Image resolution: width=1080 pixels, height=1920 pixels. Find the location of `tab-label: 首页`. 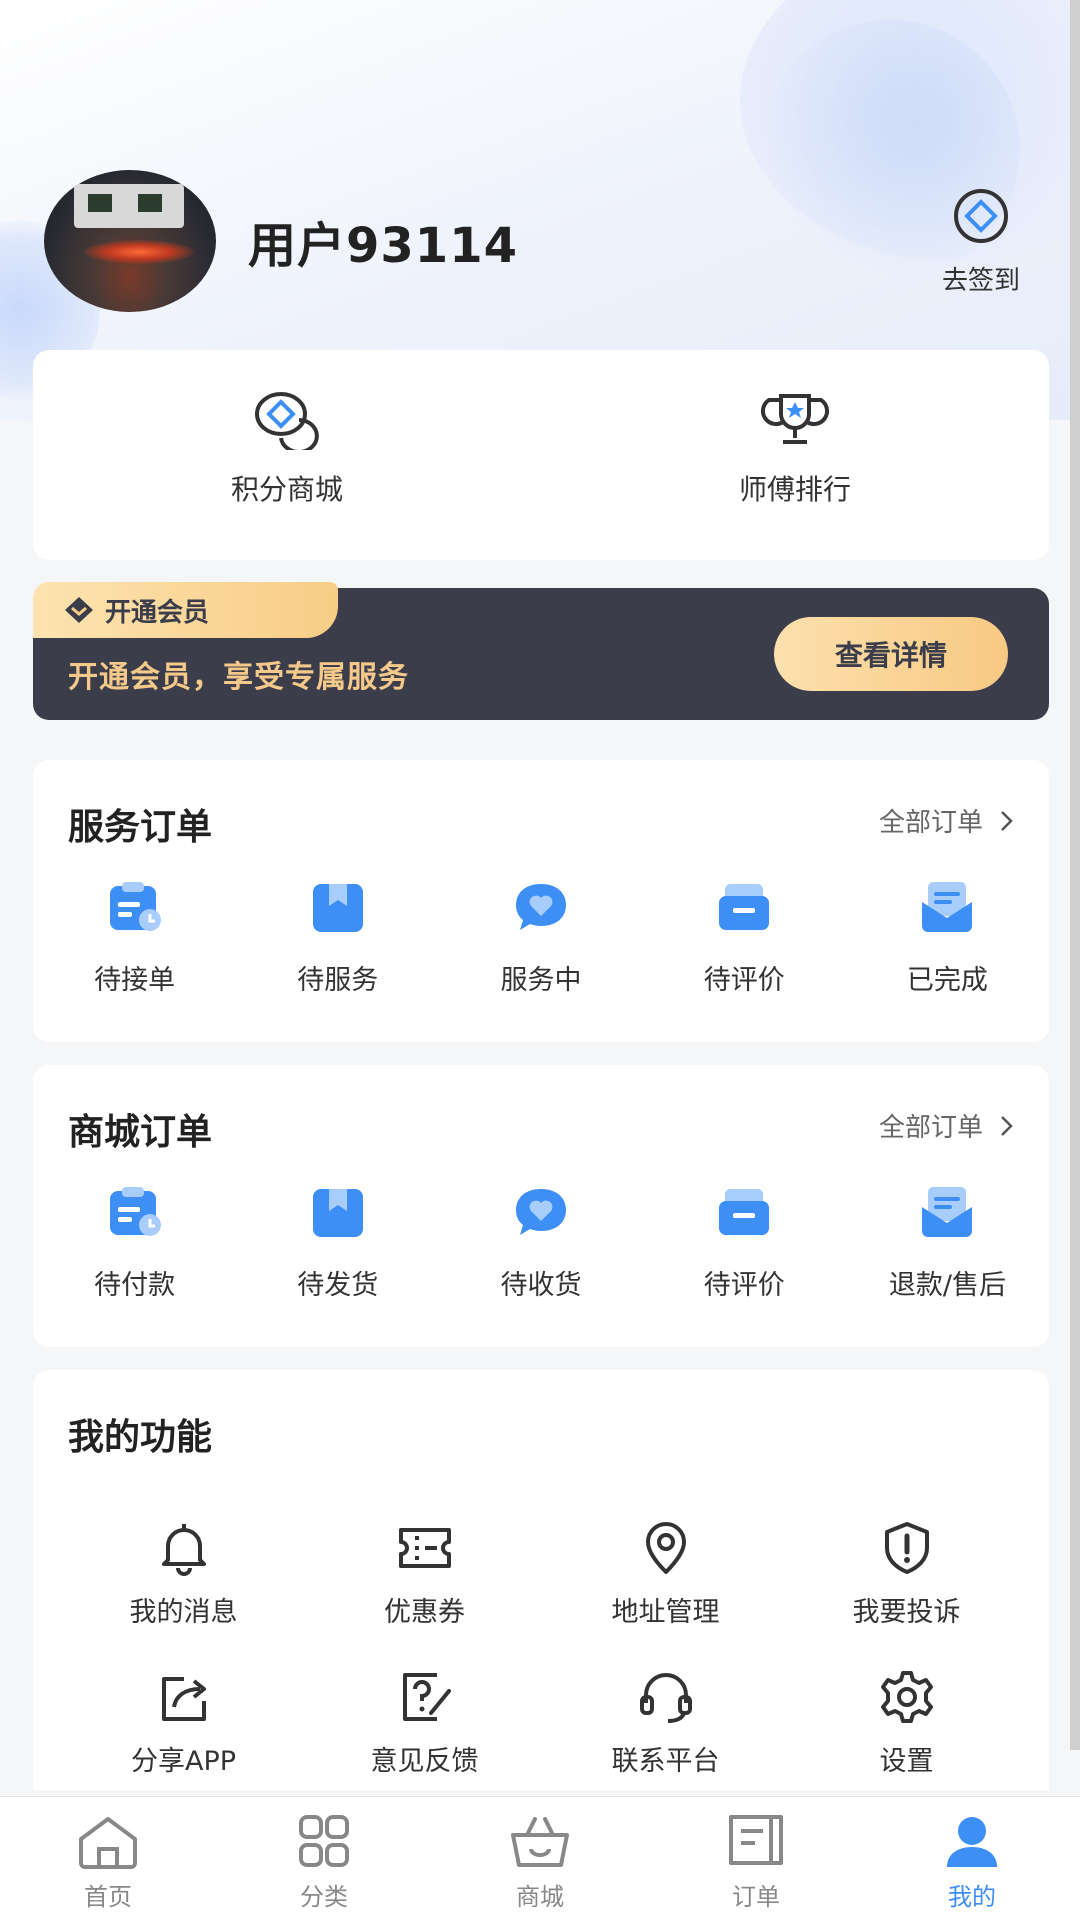

tab-label: 首页 is located at coordinates (108, 1897).